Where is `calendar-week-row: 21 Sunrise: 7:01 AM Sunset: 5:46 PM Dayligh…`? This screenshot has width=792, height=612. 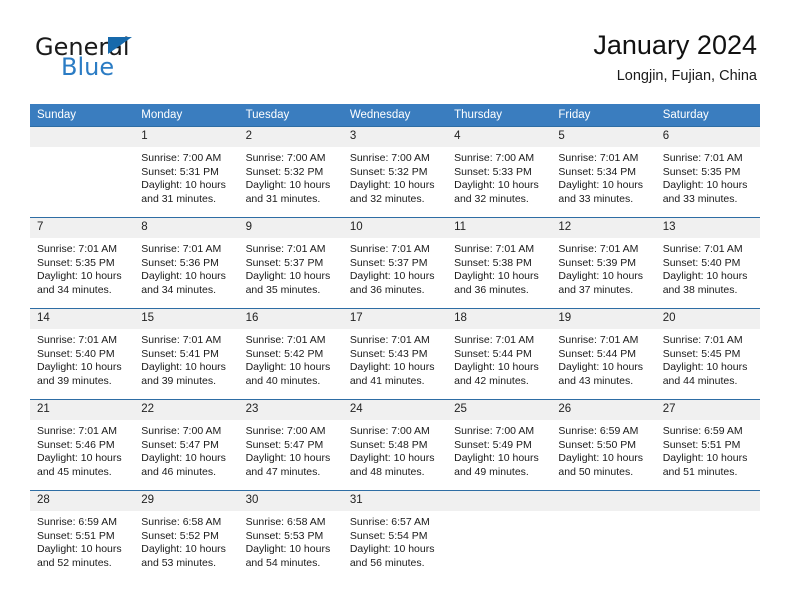
calendar-week-row: 21 Sunrise: 7:01 AM Sunset: 5:46 PM Dayligh… is located at coordinates (395, 445).